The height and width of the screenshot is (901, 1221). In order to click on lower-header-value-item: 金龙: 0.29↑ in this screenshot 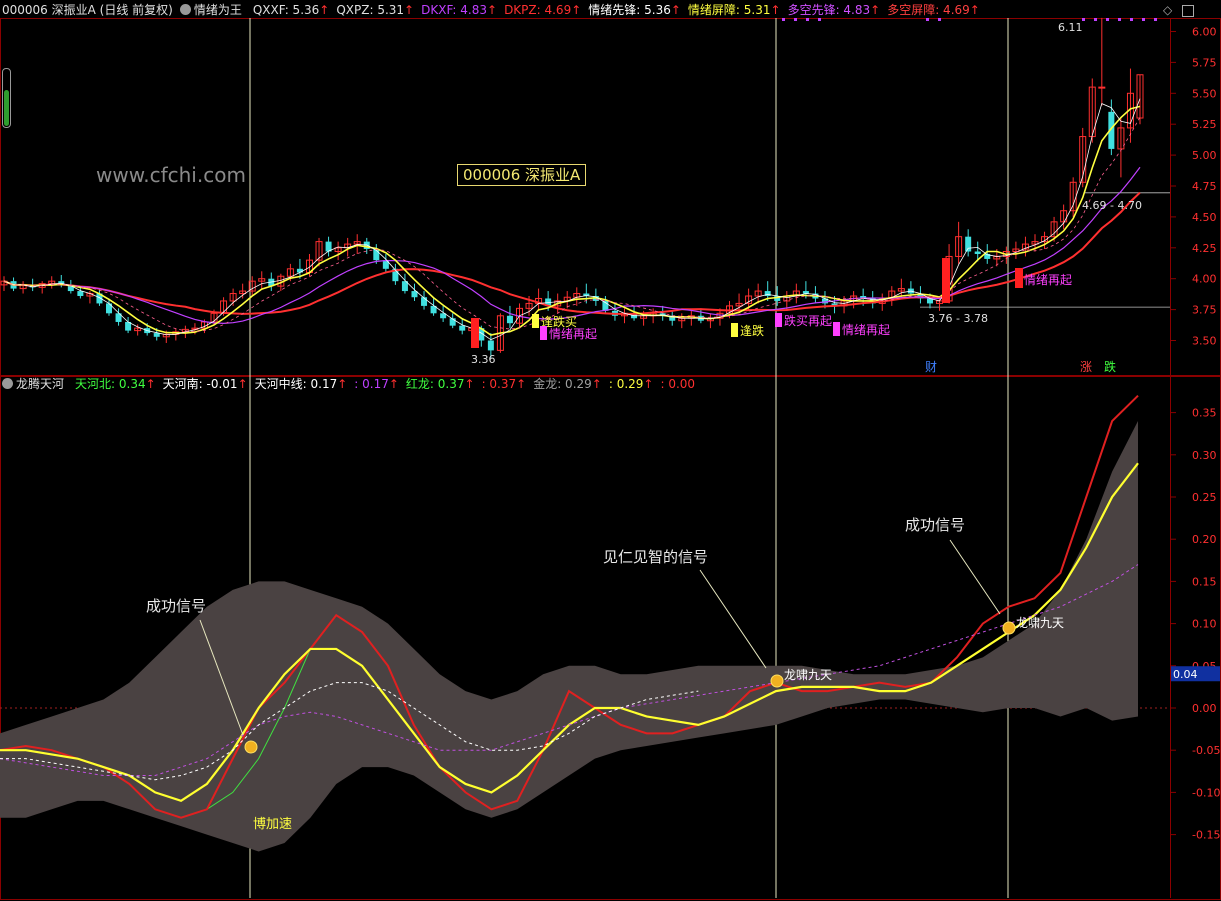, I will do `click(567, 384)`.